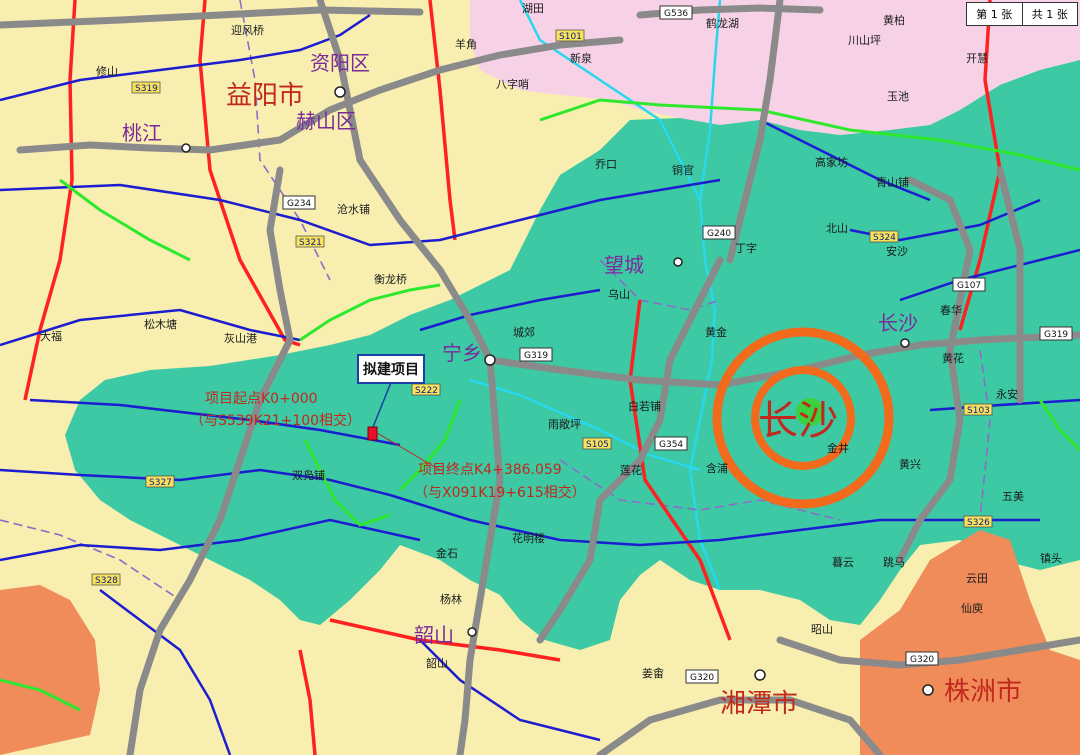 Image resolution: width=1080 pixels, height=755 pixels. I want to click on place-label: 修山, so click(107, 71).